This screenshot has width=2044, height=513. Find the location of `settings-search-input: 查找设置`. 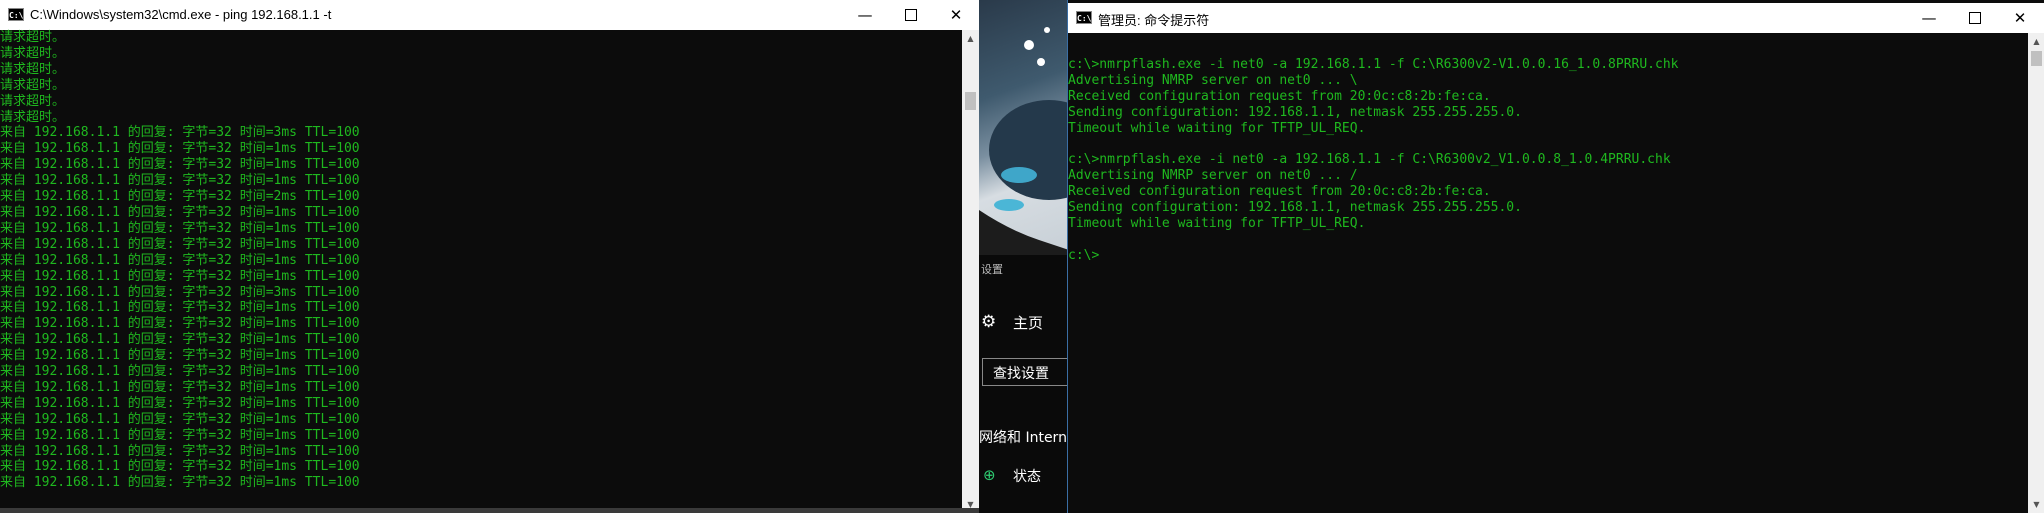

settings-search-input: 查找设置 is located at coordinates (1025, 372).